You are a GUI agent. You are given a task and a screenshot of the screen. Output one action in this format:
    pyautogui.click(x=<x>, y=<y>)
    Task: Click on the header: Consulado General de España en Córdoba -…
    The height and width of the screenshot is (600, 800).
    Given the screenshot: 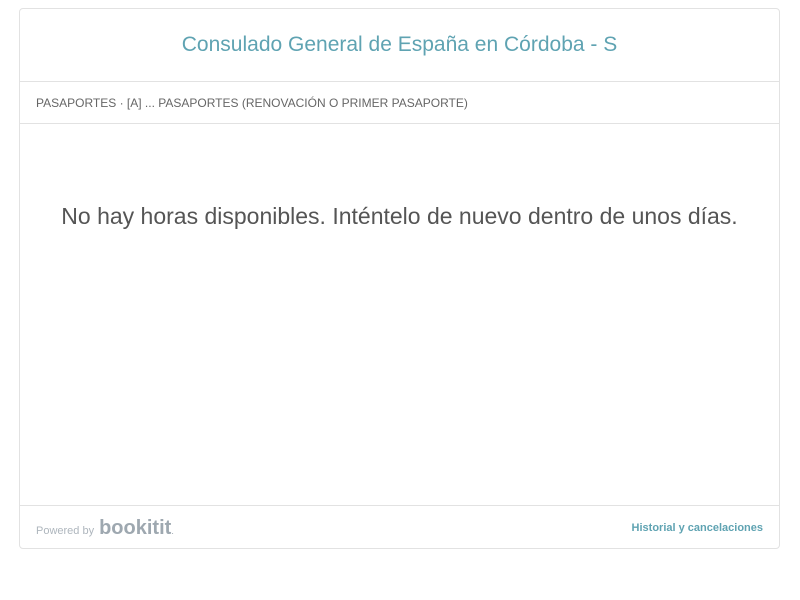 What is the action you would take?
    pyautogui.click(x=399, y=45)
    